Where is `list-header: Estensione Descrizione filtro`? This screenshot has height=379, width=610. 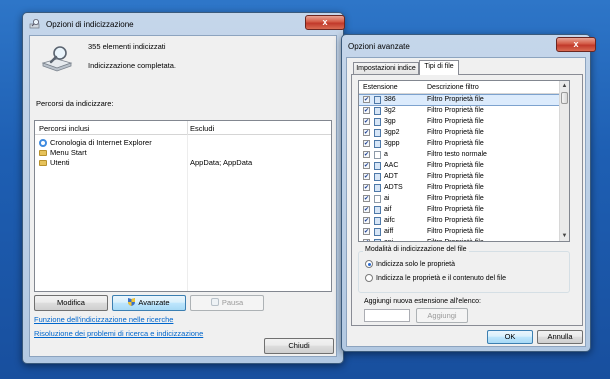 list-header: Estensione Descrizione filtro is located at coordinates (459, 87).